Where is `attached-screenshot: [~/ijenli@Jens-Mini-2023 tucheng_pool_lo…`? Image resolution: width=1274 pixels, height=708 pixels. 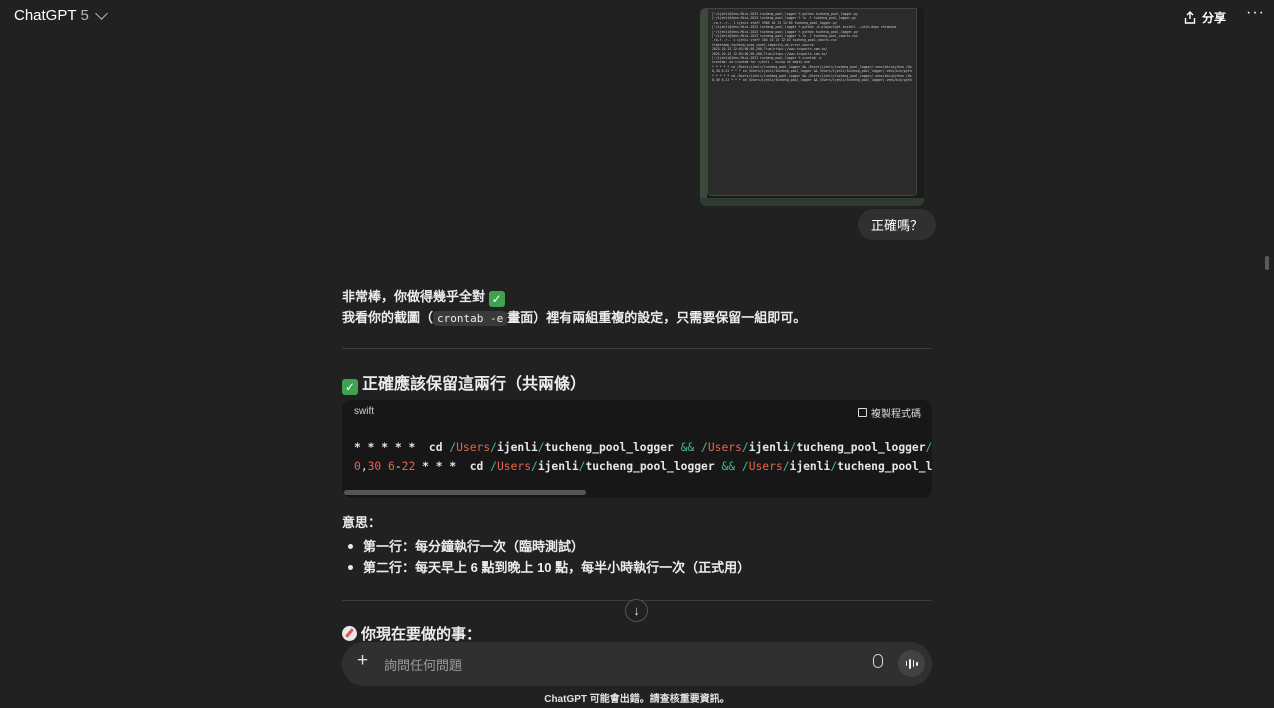 attached-screenshot: [~/ijenli@Jens-Mini-2023 tucheng_pool_lo… is located at coordinates (812, 107).